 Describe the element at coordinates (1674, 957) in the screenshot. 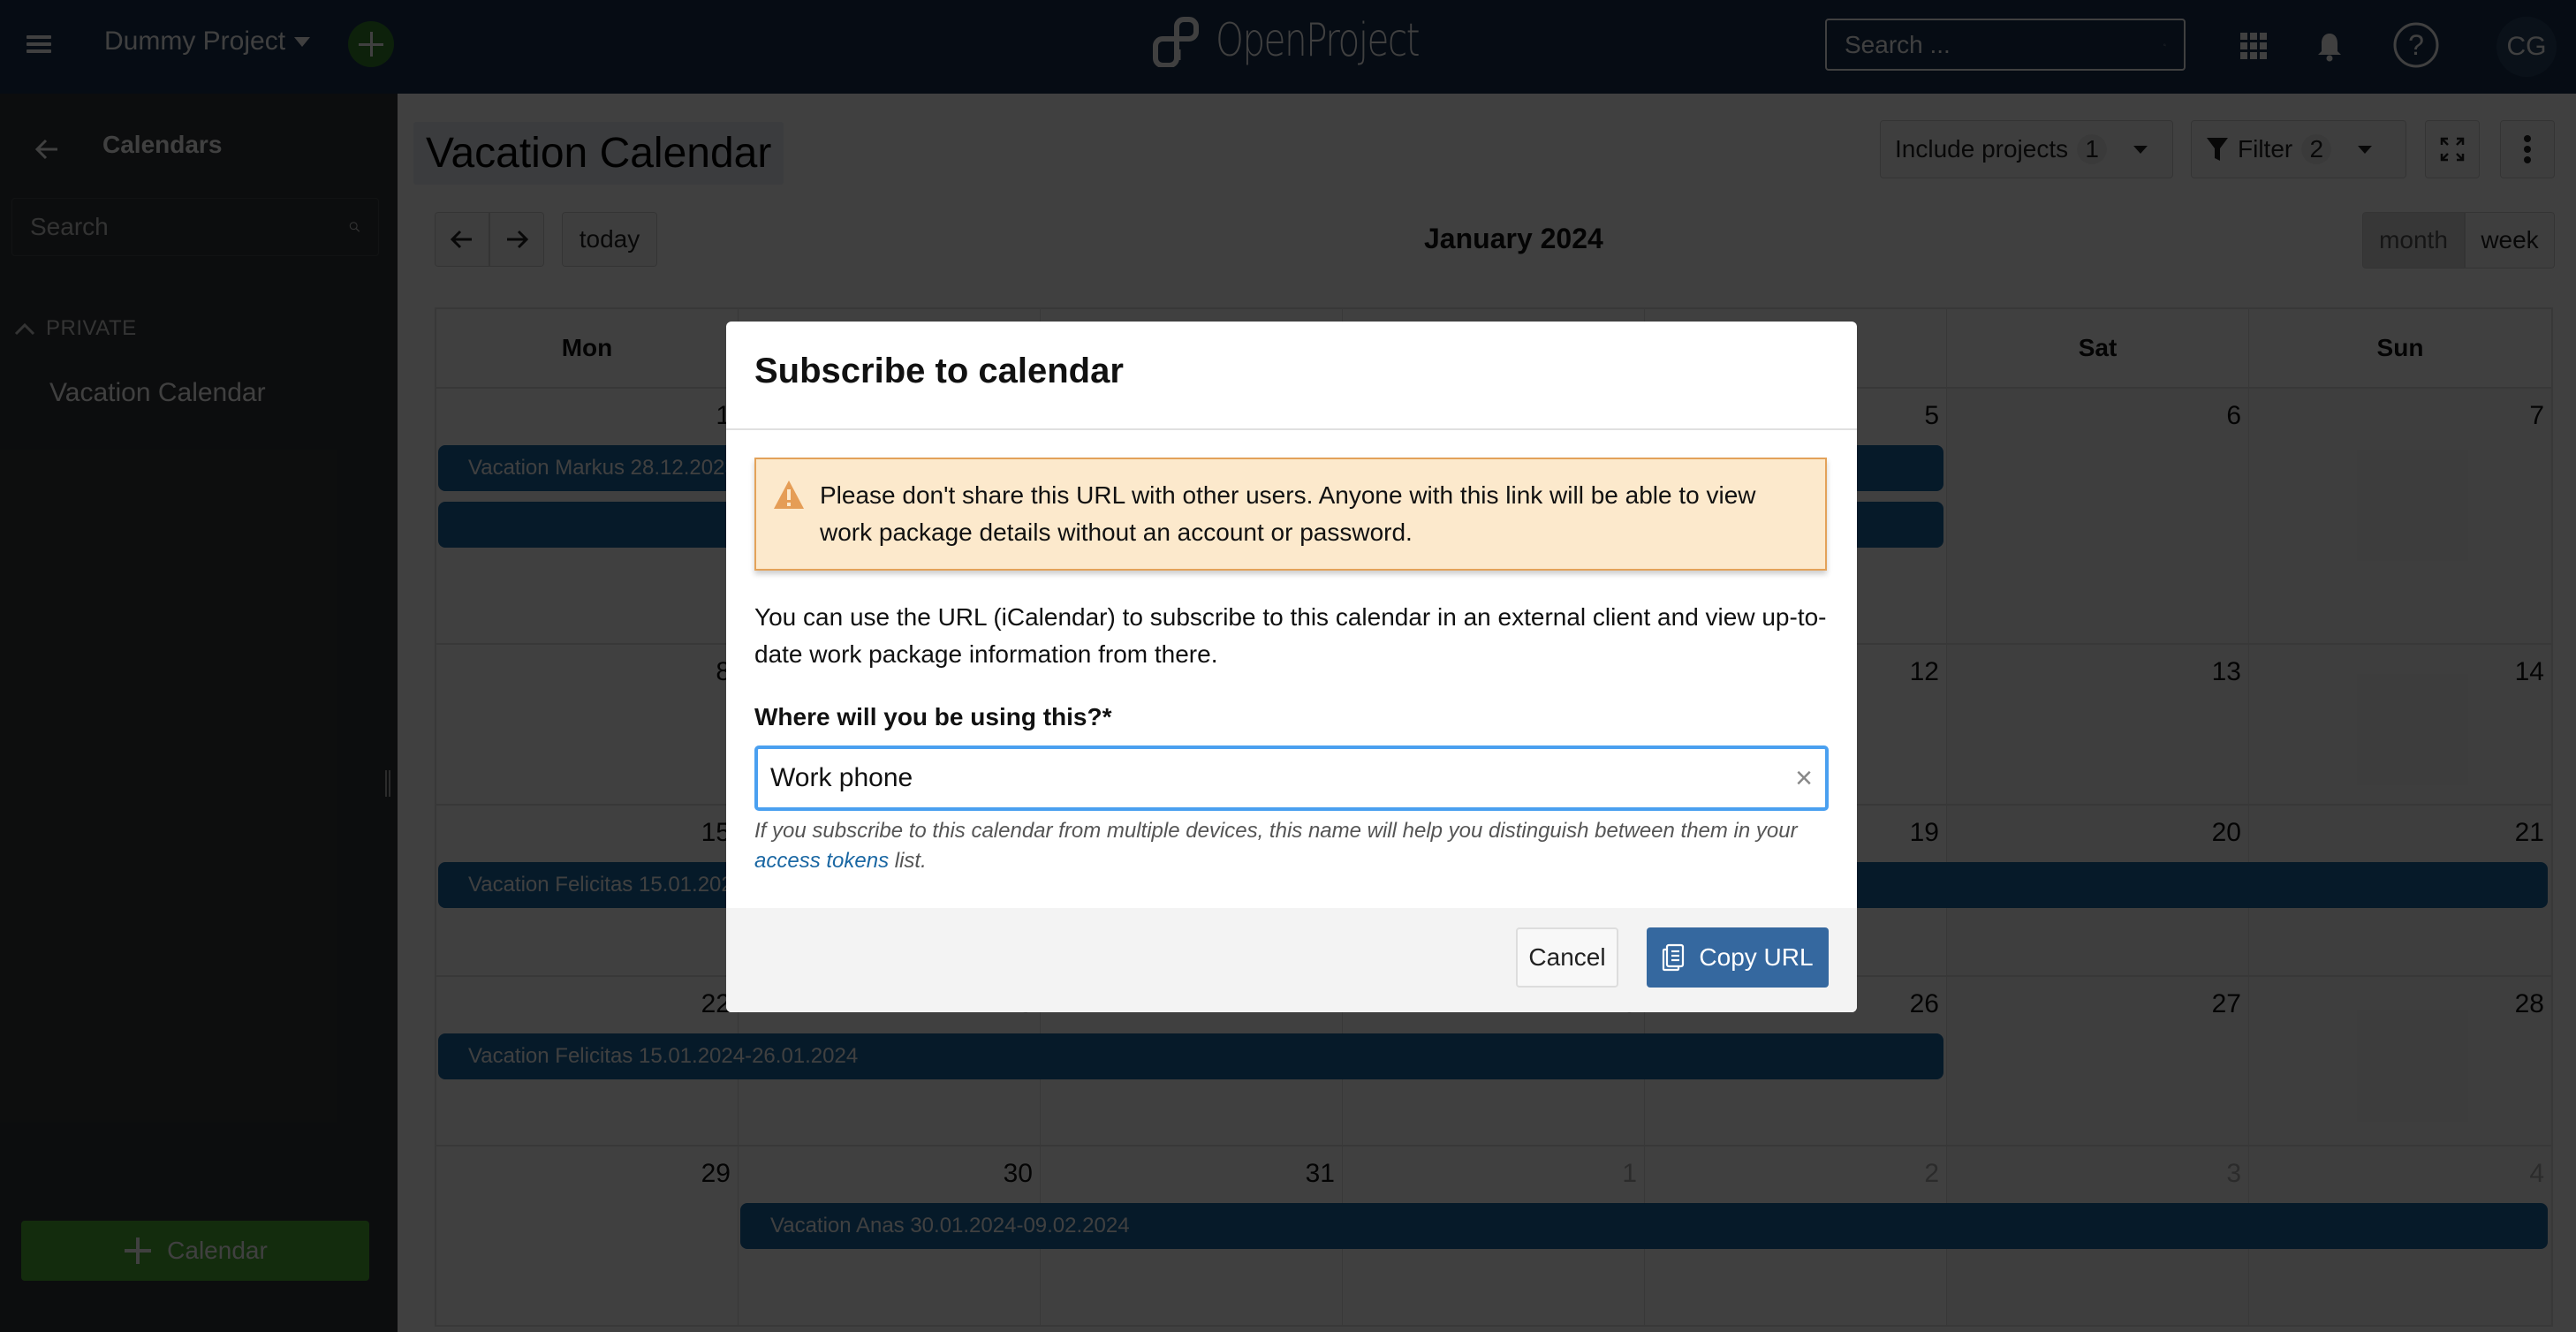

I see `copy-icon` at that location.